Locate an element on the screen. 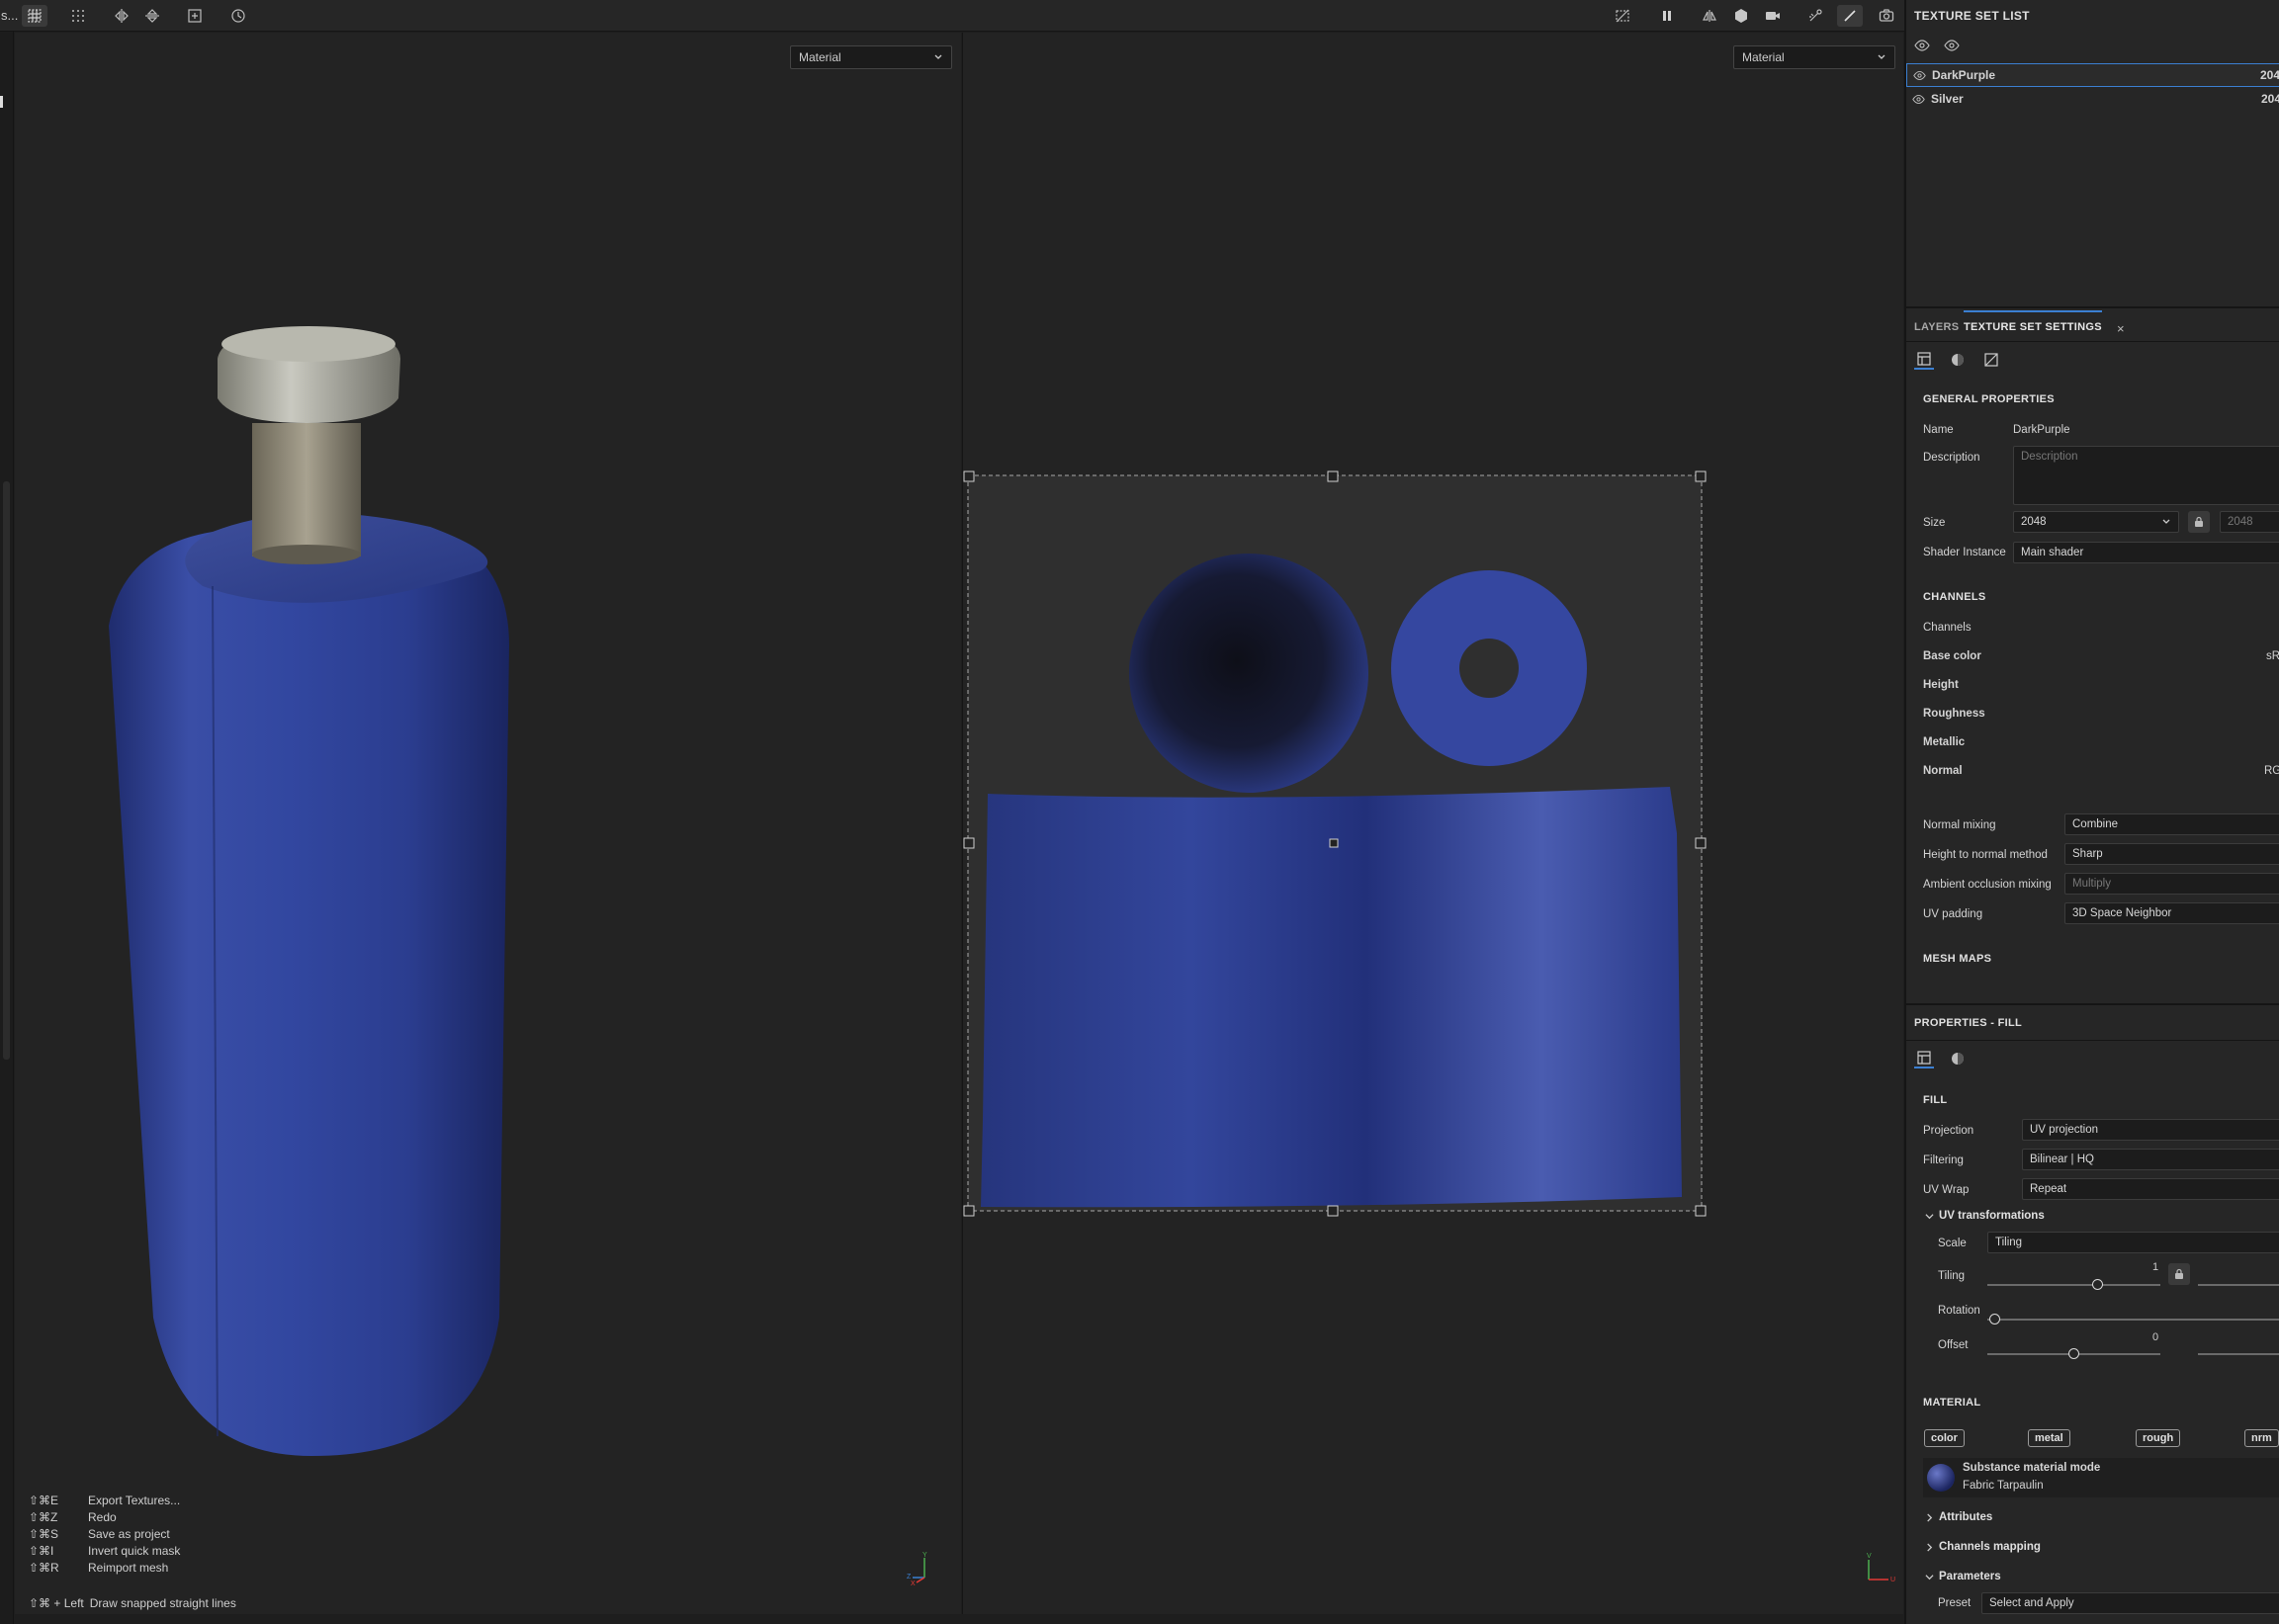  grid-dots-icon is located at coordinates (78, 16).